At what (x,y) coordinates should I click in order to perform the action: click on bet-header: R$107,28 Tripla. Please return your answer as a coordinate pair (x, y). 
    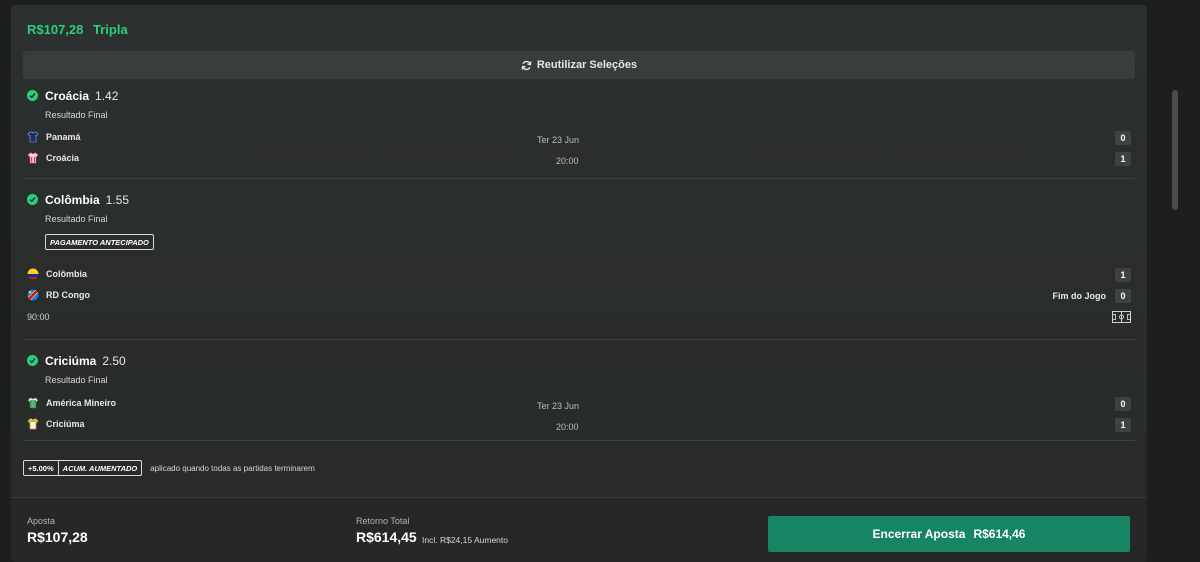
    Looking at the image, I should click on (80, 29).